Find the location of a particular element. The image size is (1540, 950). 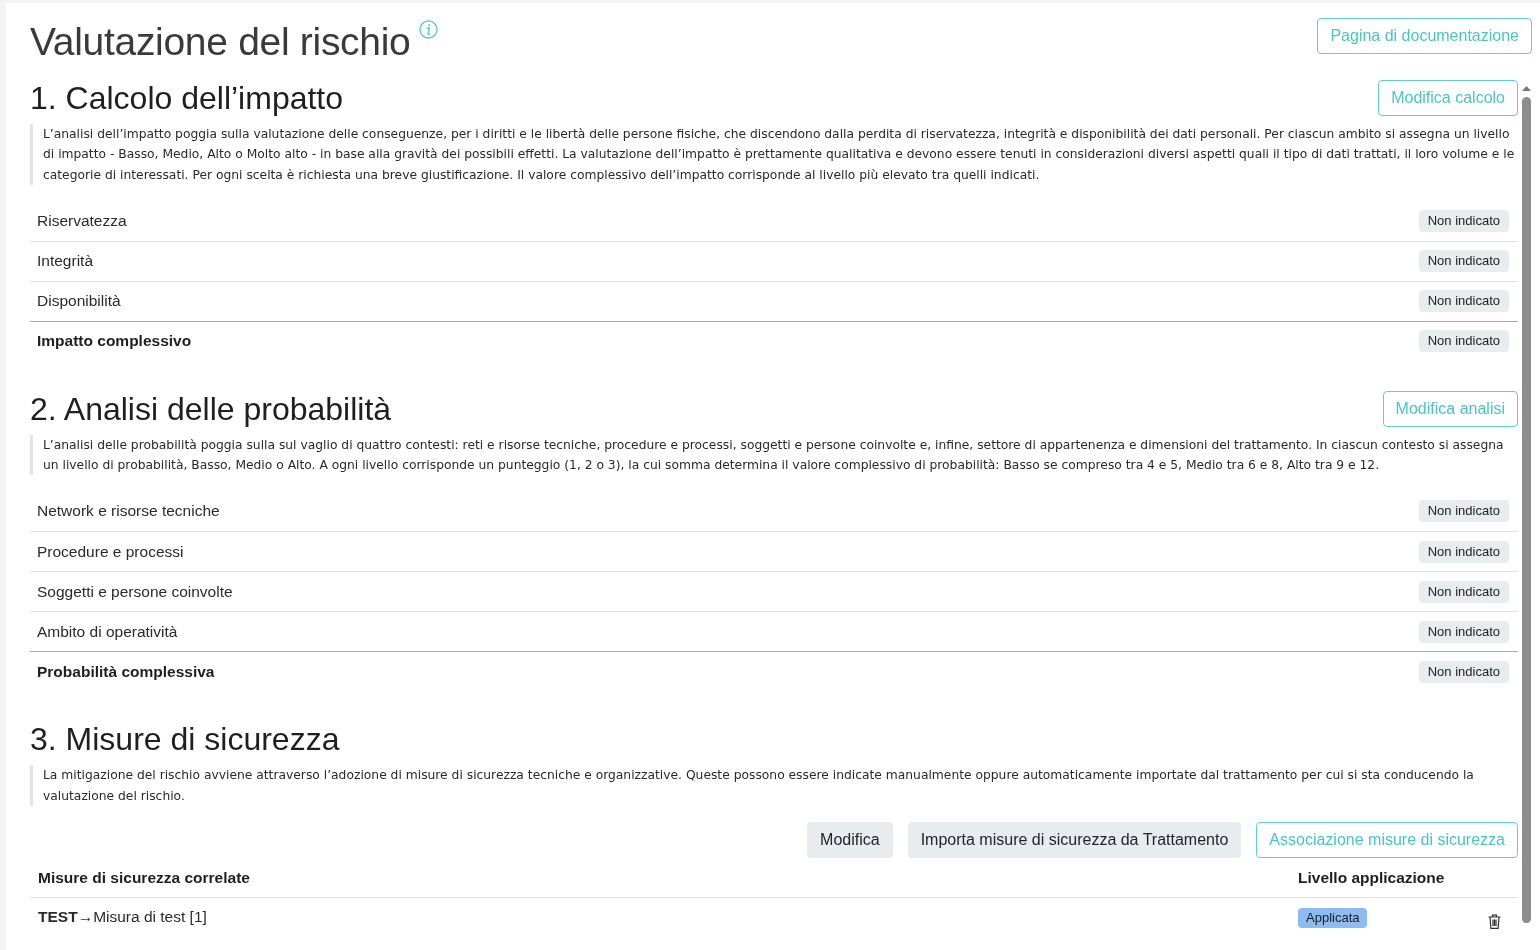

scroll-up-arrow-icon is located at coordinates (1526, 88).